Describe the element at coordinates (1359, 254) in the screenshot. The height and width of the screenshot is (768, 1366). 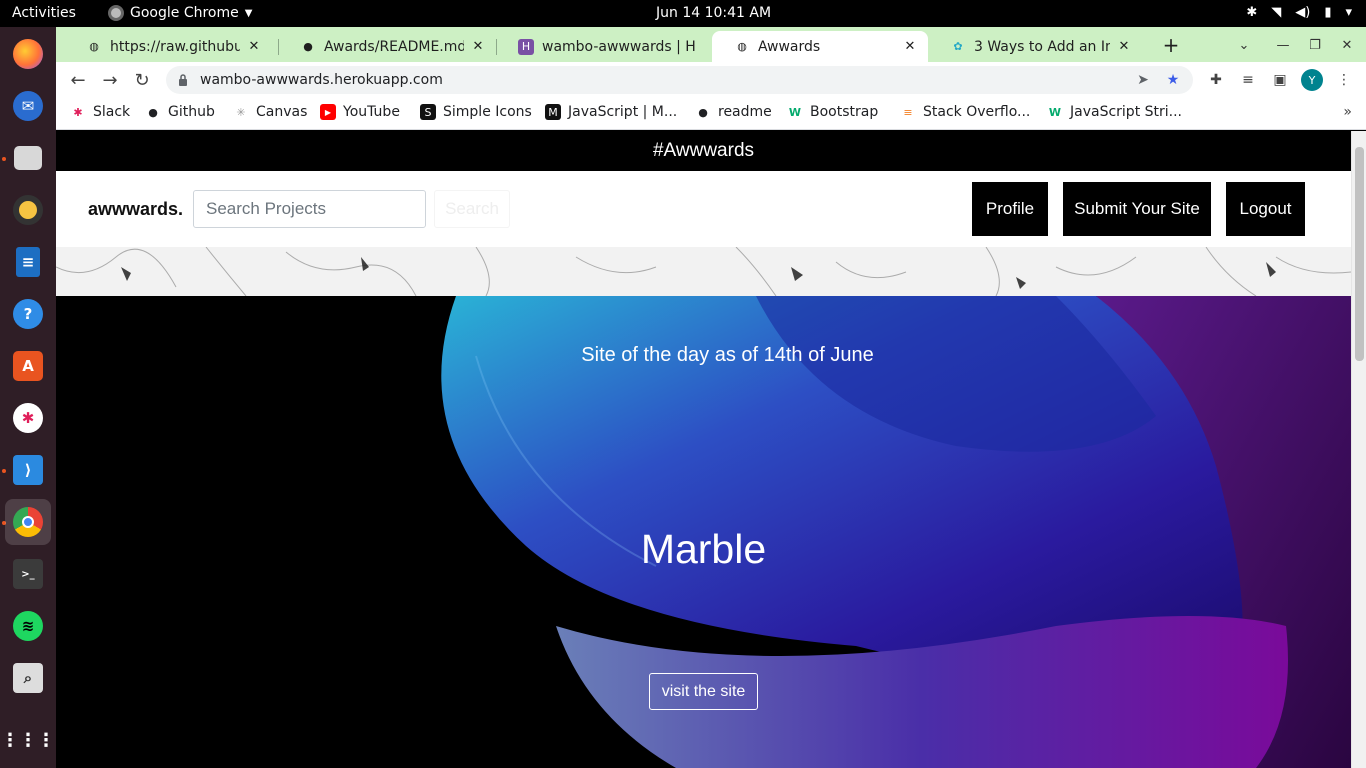
I see `scrollbar-thumb` at that location.